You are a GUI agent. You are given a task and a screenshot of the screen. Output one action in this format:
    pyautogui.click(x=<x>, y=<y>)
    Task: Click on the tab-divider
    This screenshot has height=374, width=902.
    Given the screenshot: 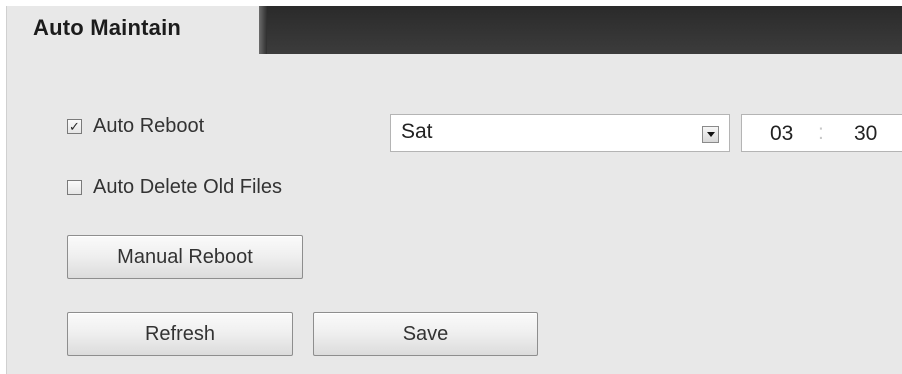 What is the action you would take?
    pyautogui.click(x=263, y=30)
    